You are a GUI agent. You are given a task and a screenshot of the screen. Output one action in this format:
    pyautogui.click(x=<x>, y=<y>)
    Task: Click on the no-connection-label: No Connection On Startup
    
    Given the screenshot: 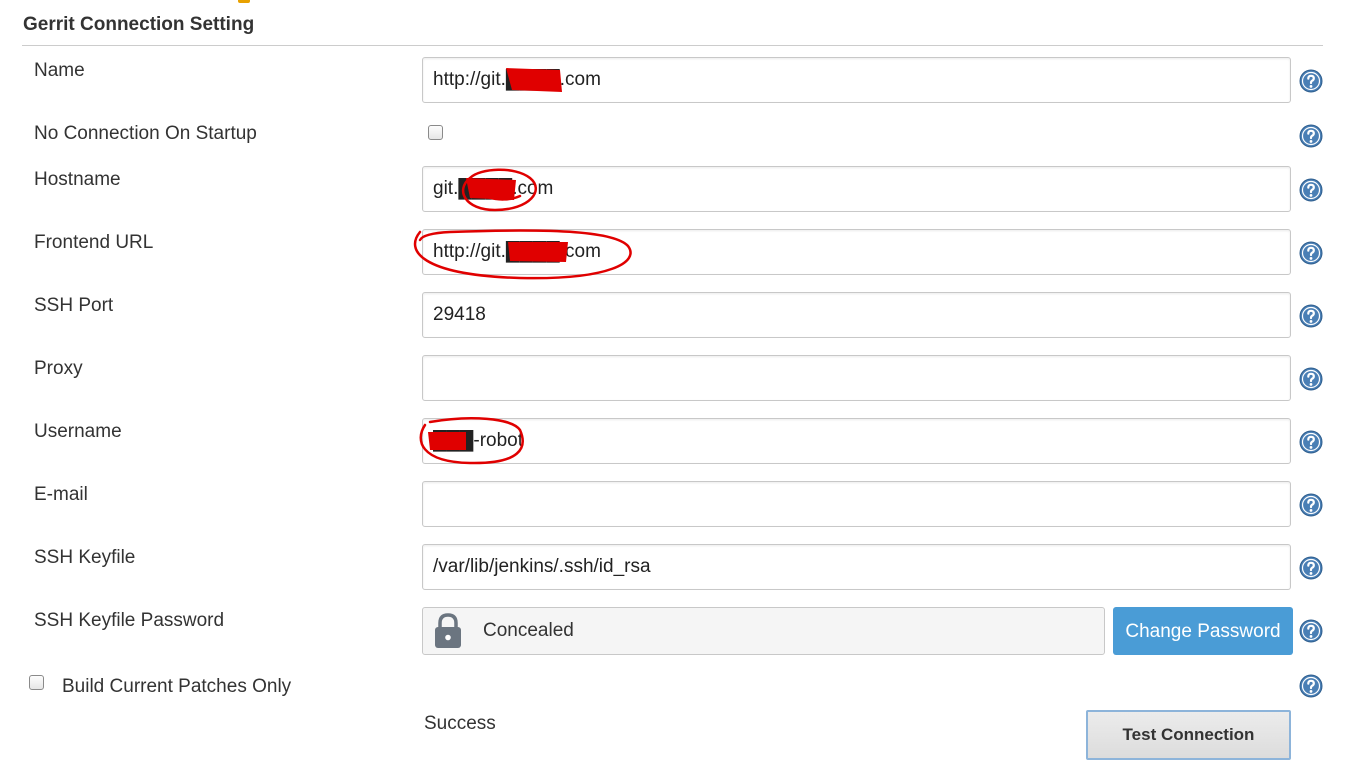 What is the action you would take?
    pyautogui.click(x=145, y=133)
    